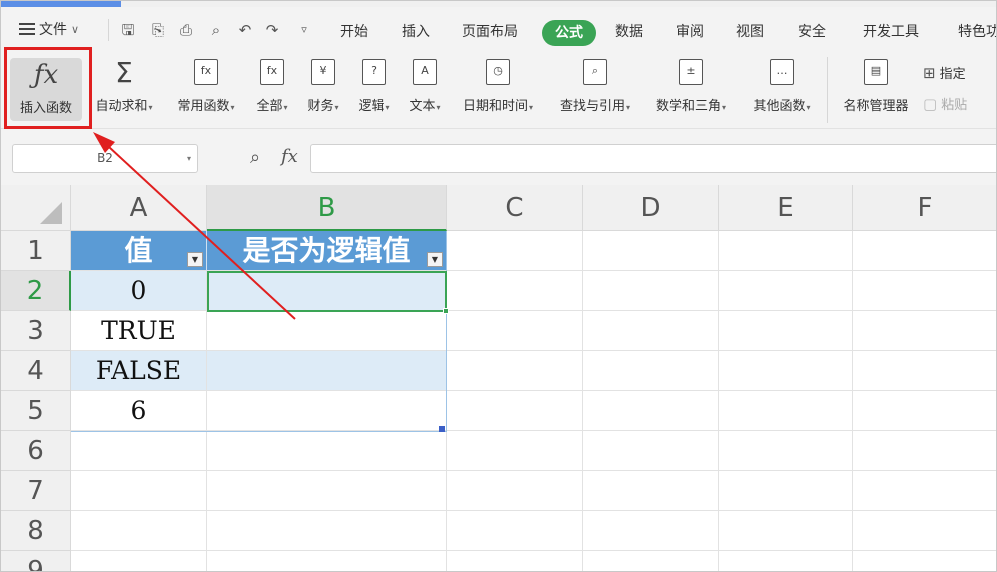 The width and height of the screenshot is (997, 572). What do you see at coordinates (36, 371) in the screenshot?
I see `row-header-4: 4` at bounding box center [36, 371].